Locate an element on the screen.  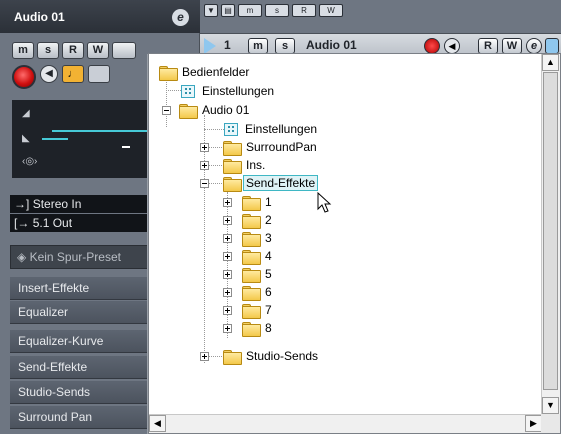
tree-item-send-6: 6 is located at coordinates (249, 292).